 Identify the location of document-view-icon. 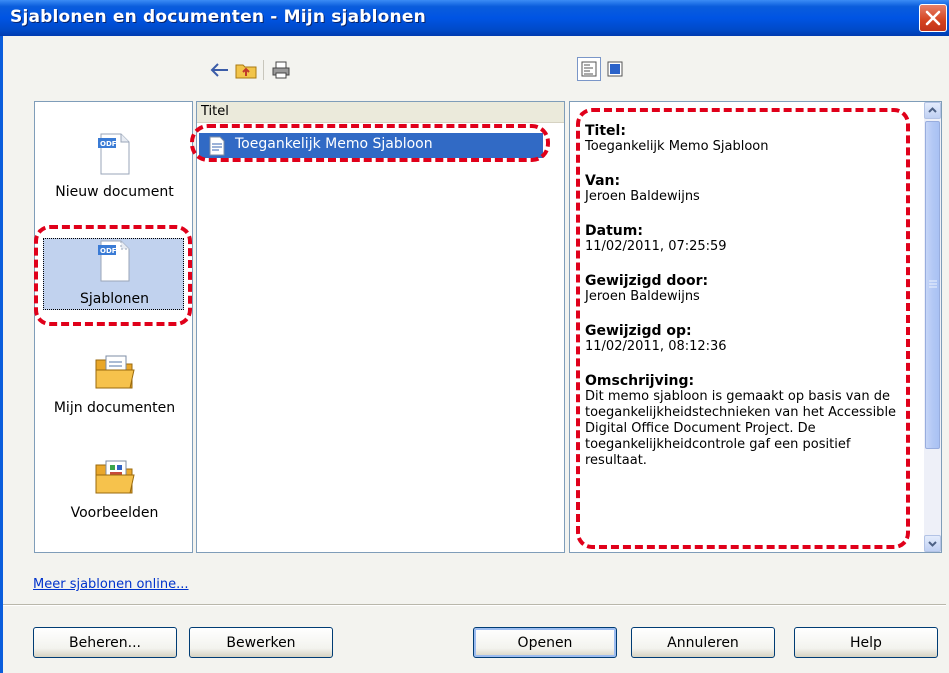
(589, 69).